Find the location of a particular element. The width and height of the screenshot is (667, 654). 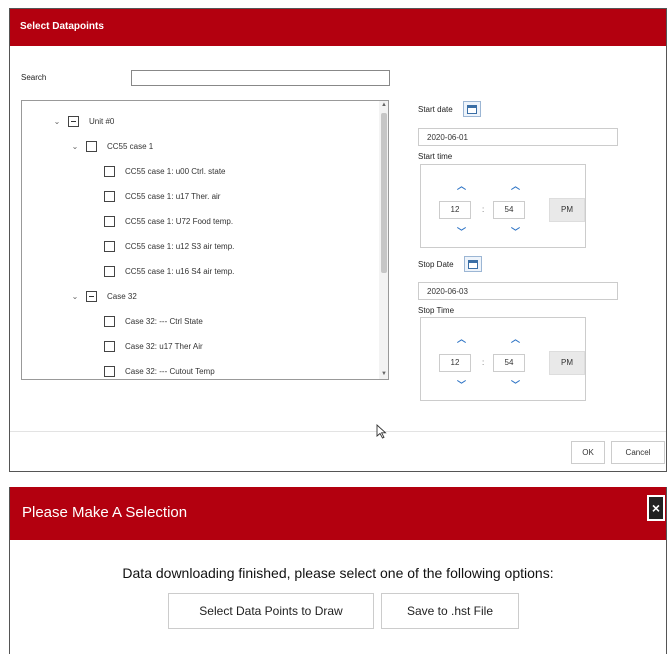

mouse-pointer-icon is located at coordinates (381, 431).